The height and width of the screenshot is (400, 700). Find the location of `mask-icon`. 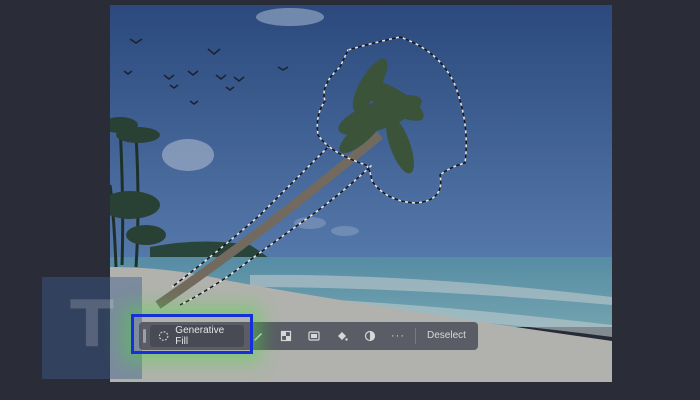

mask-icon is located at coordinates (314, 336).